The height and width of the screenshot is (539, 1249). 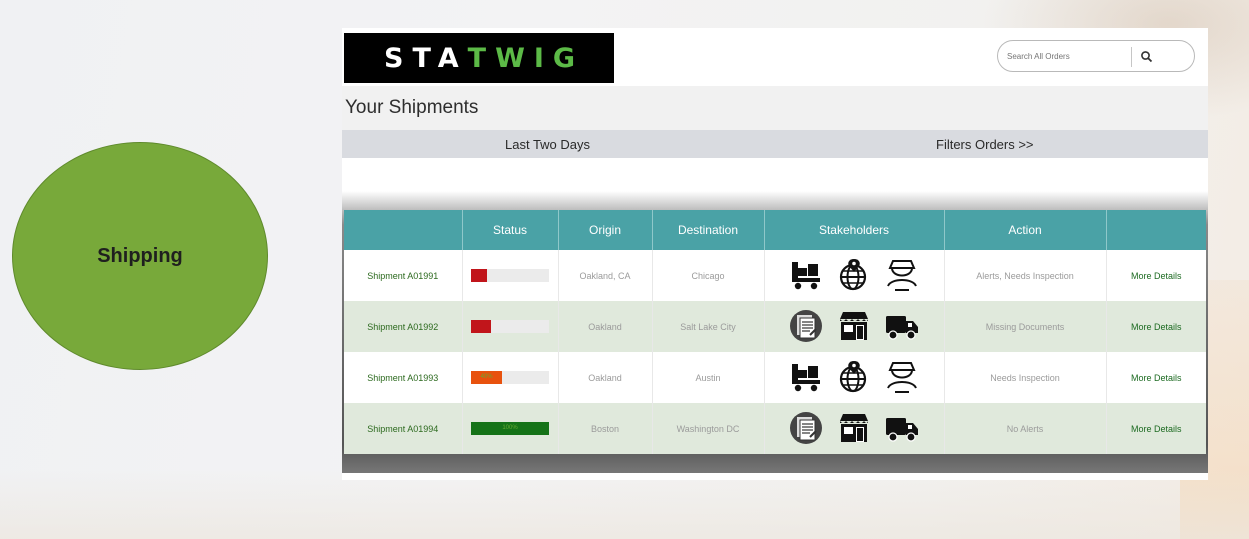 I want to click on page-title-bar: Your Shipments, so click(x=775, y=108).